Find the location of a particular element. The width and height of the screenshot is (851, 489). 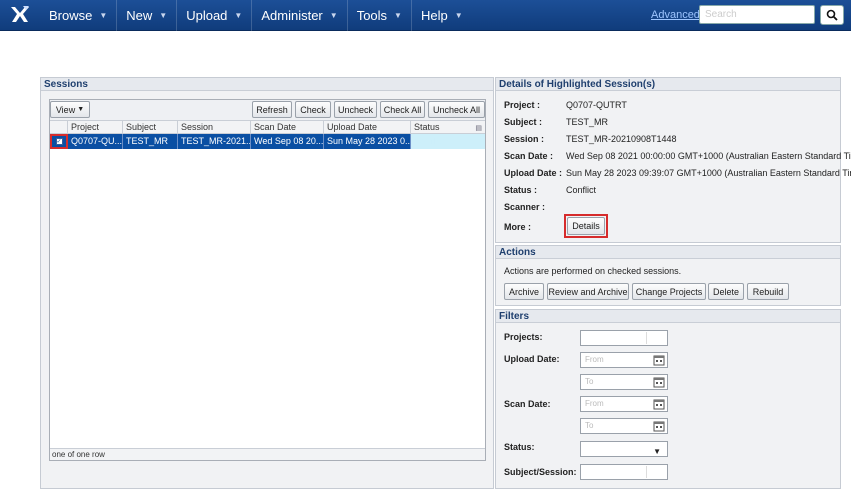

menu-administer: Administer ▼ is located at coordinates (300, 15).